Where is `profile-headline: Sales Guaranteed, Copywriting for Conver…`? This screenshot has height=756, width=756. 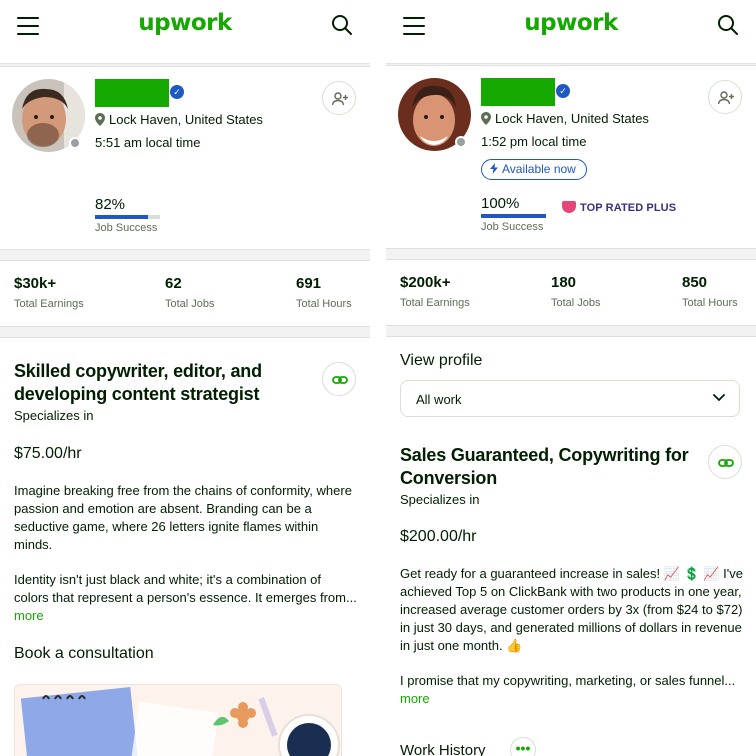
profile-headline: Sales Guaranteed, Copywriting for Conver… is located at coordinates (544, 466).